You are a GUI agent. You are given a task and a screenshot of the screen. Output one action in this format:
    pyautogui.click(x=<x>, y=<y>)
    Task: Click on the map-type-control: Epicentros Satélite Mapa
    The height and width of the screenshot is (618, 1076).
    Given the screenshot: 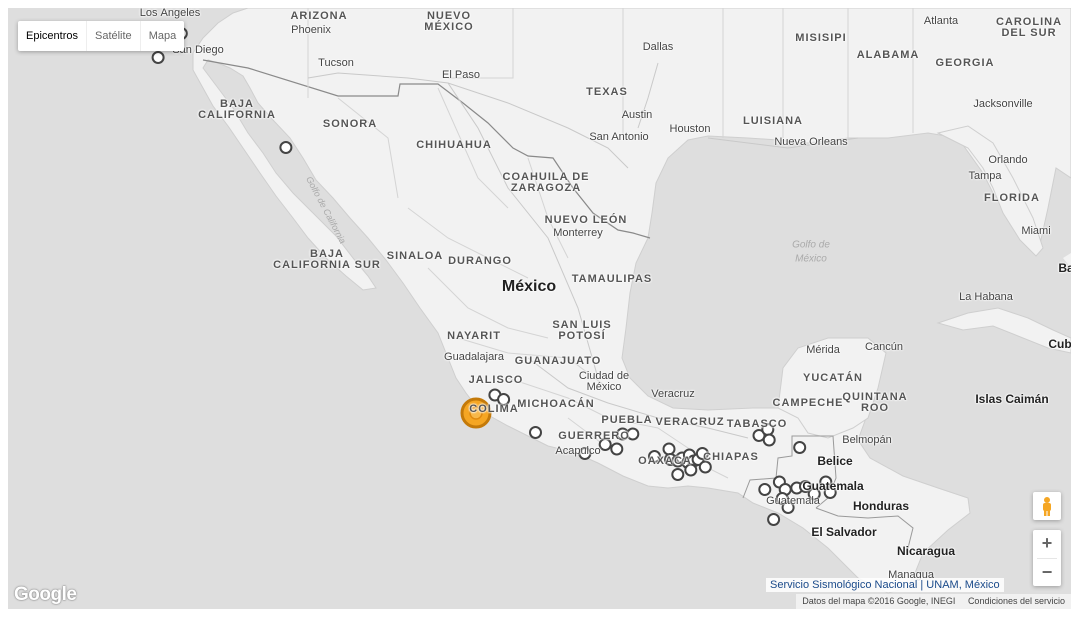 What is the action you would take?
    pyautogui.click(x=101, y=36)
    